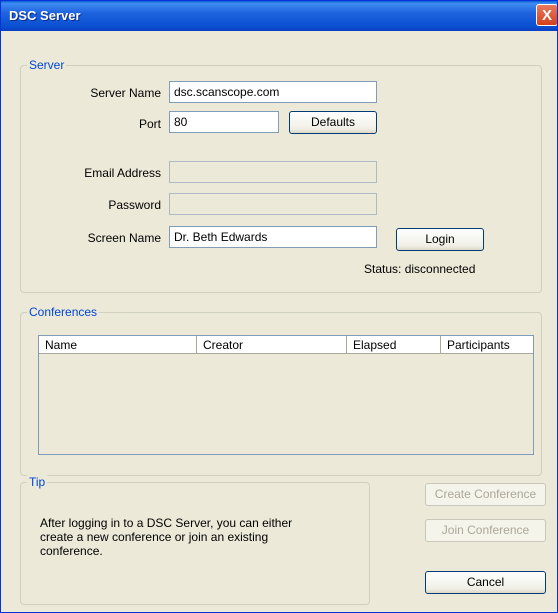 The image size is (558, 613). Describe the element at coordinates (485, 494) in the screenshot. I see `create-conference-button: Create Conference` at that location.